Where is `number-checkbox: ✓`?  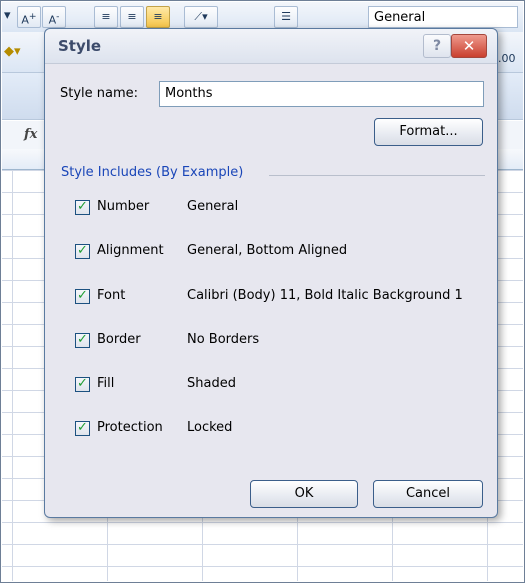
number-checkbox: ✓ is located at coordinates (82, 207).